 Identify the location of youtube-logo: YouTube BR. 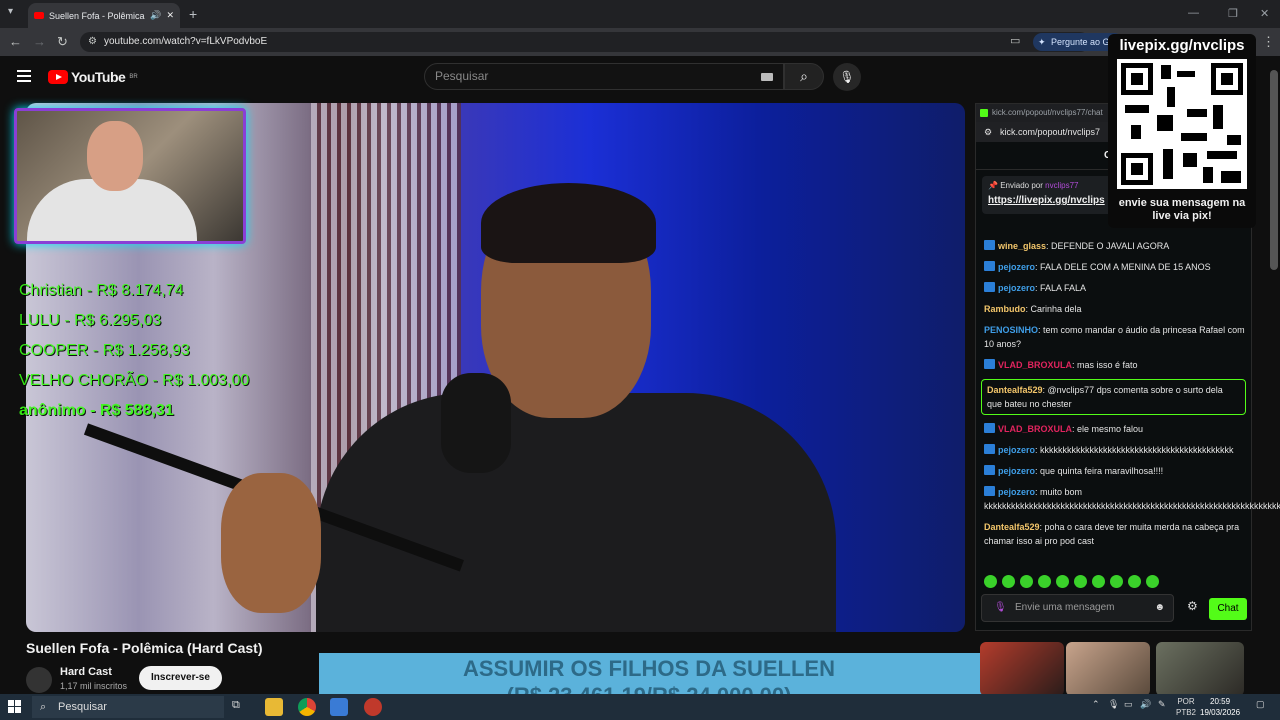
(93, 77).